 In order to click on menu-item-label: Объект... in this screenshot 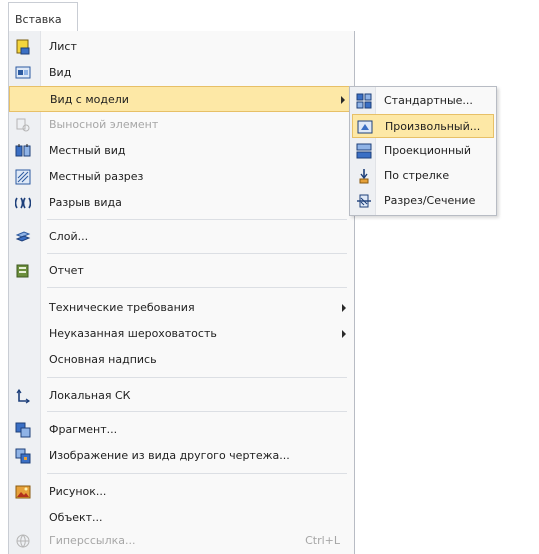, I will do `click(76, 517)`.